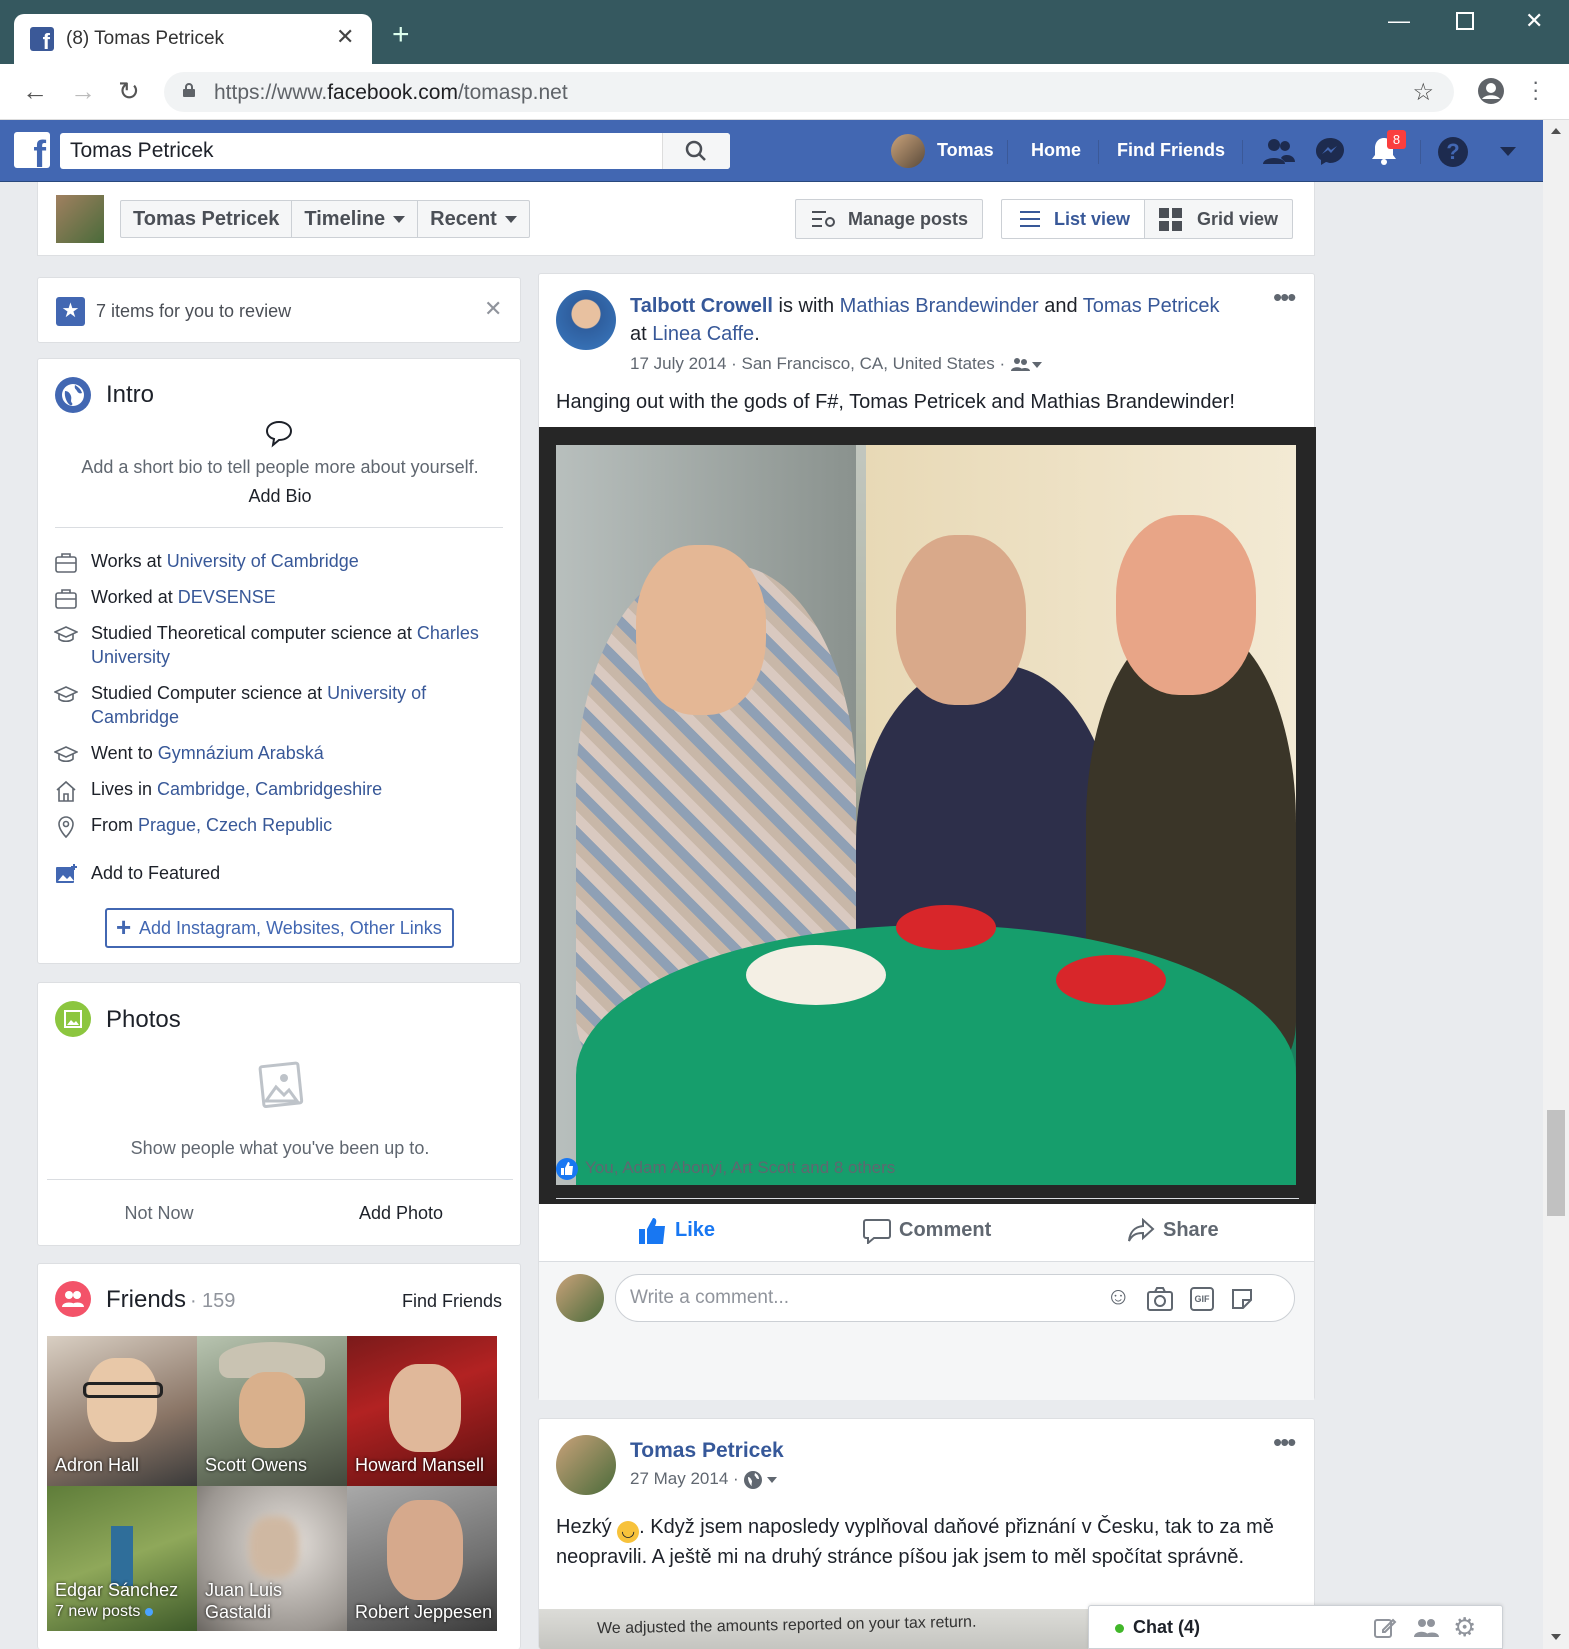 Image resolution: width=1569 pixels, height=1649 pixels. I want to click on help-icon: ?, so click(1453, 152).